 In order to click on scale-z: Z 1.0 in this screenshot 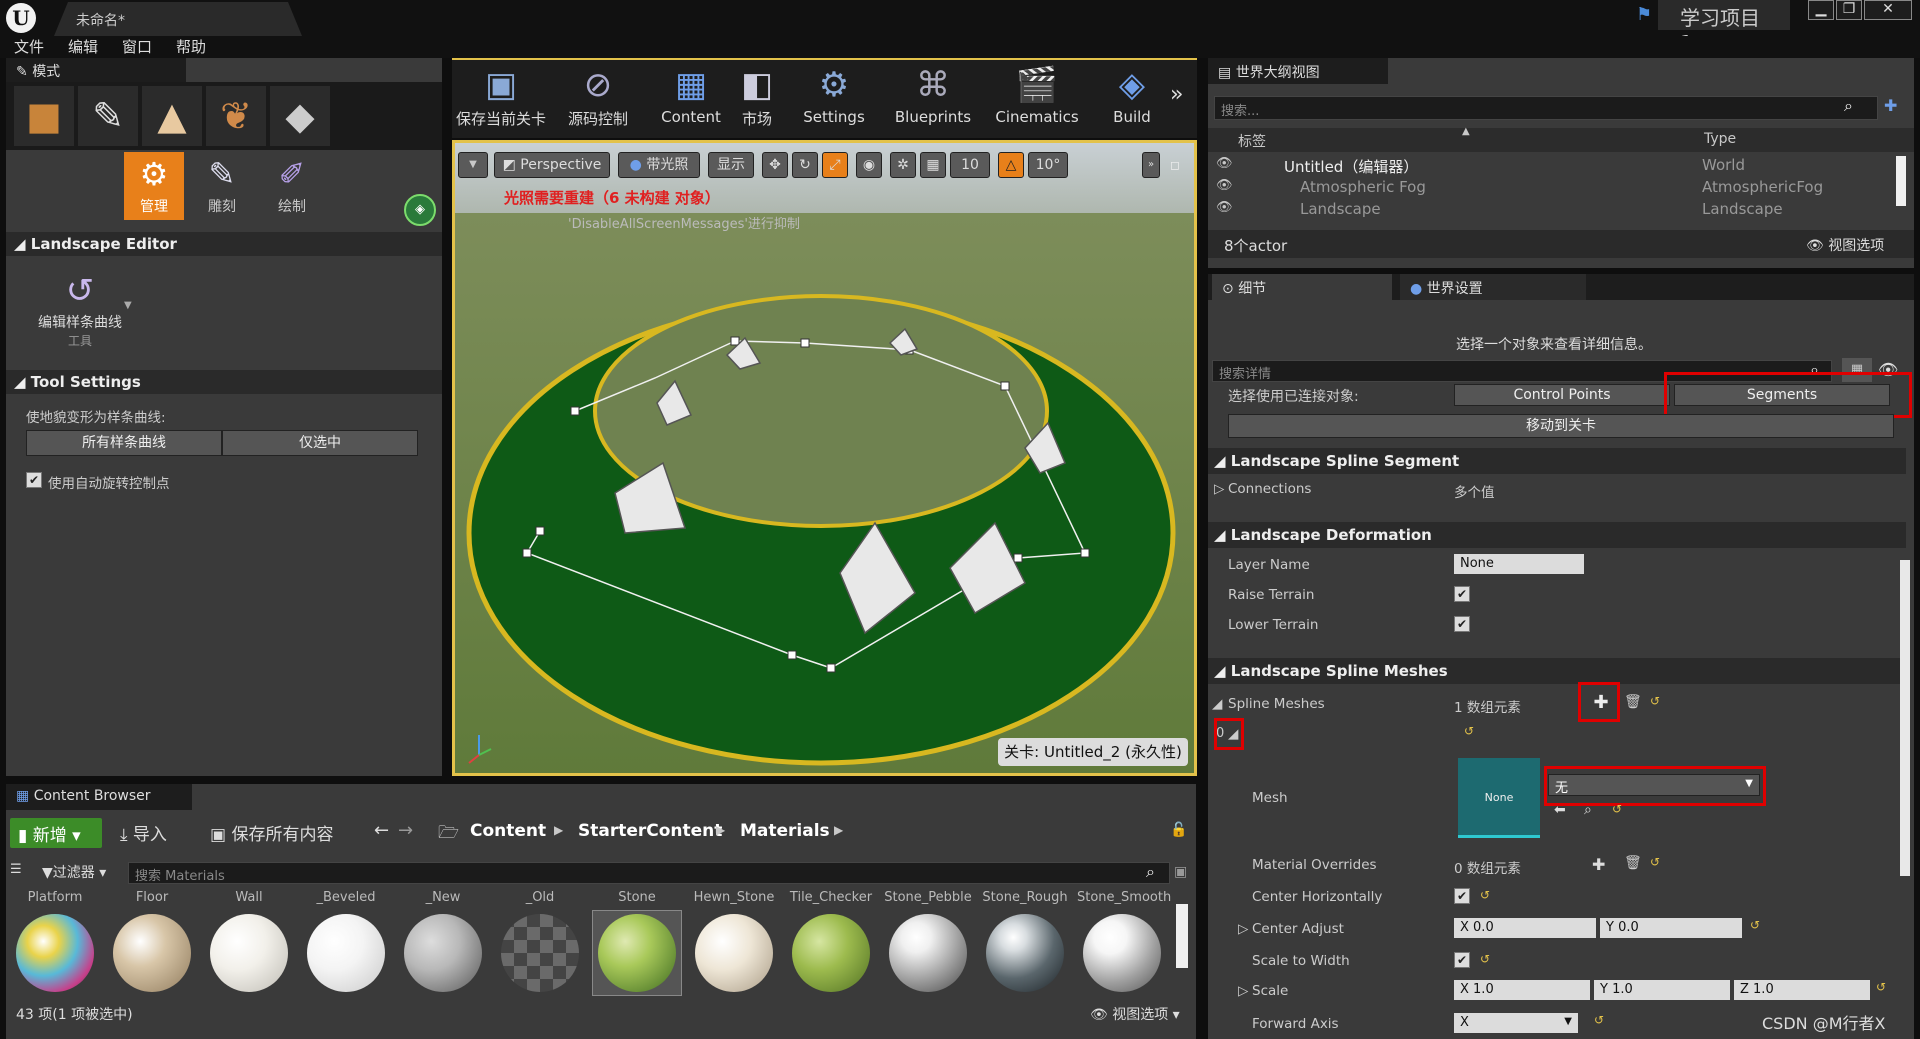, I will do `click(1802, 990)`.